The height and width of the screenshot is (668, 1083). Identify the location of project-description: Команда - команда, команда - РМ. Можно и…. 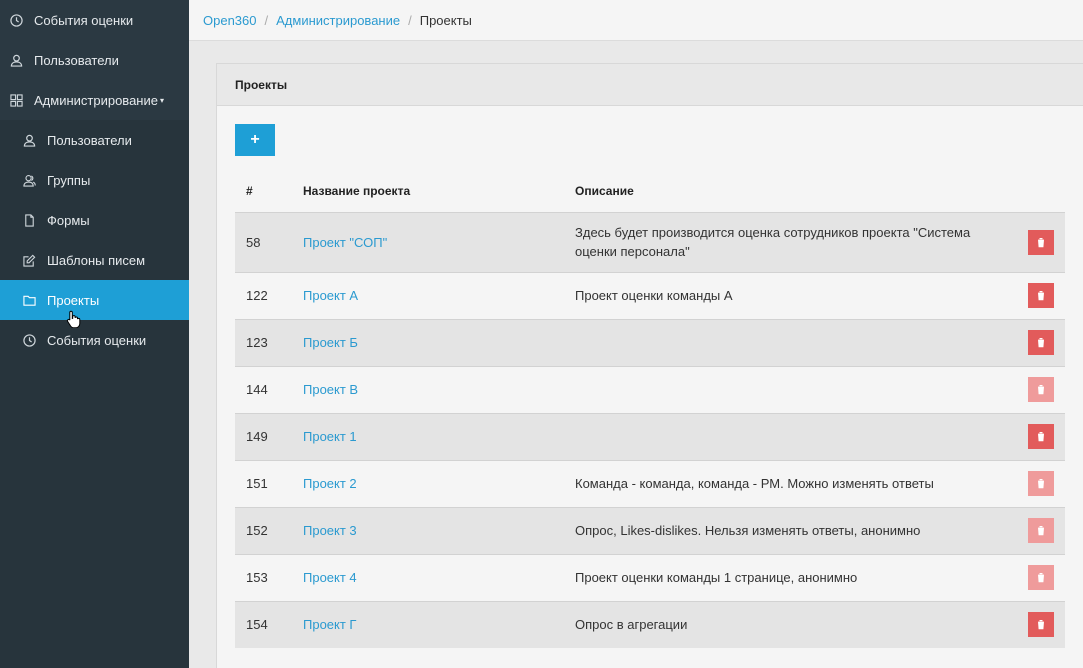
(754, 483).